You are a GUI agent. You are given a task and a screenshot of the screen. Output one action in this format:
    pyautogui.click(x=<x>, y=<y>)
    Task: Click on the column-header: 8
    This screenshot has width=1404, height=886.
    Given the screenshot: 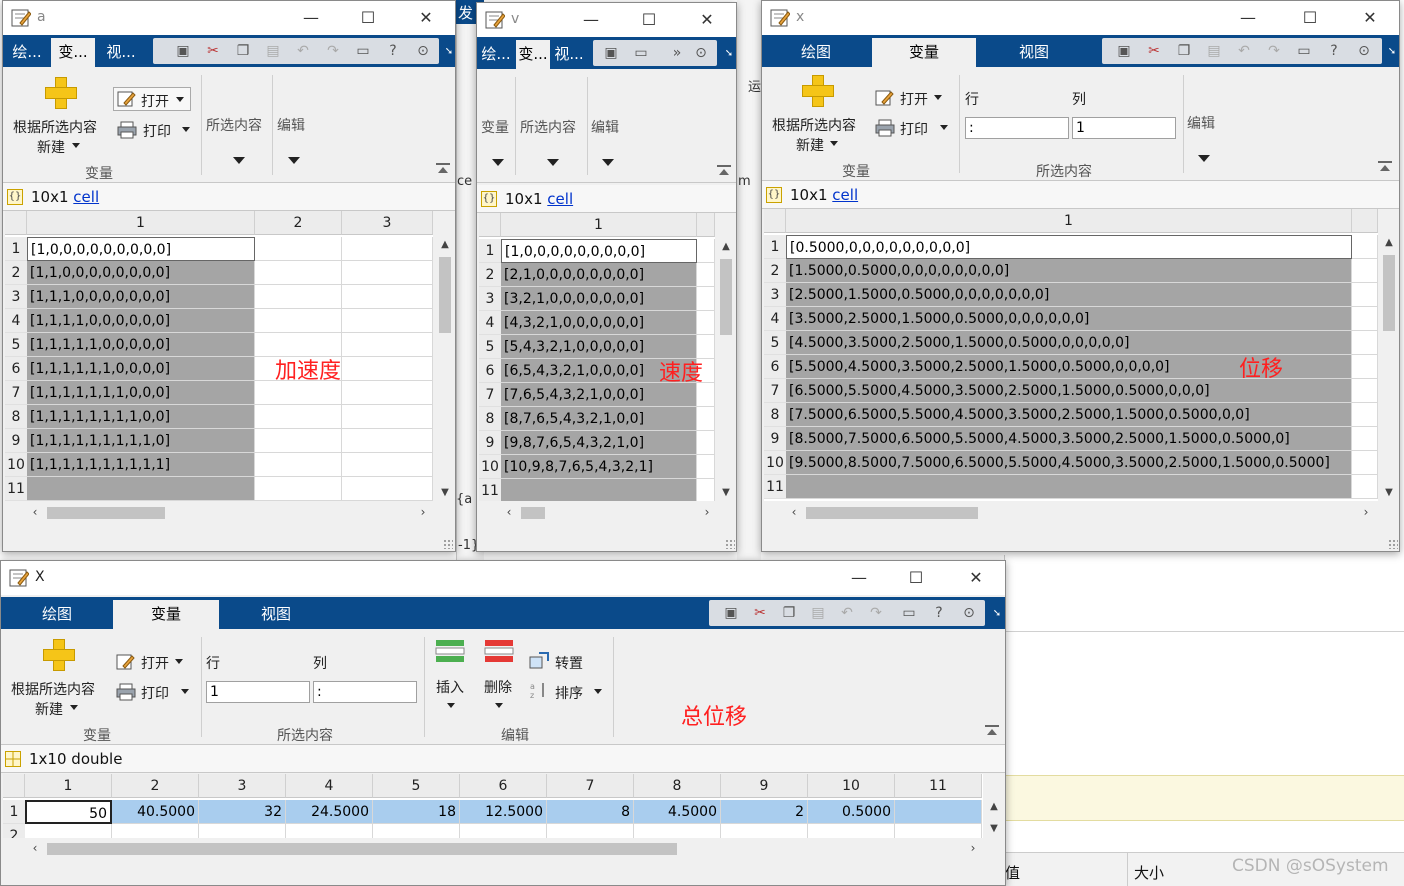 What is the action you would take?
    pyautogui.click(x=677, y=786)
    